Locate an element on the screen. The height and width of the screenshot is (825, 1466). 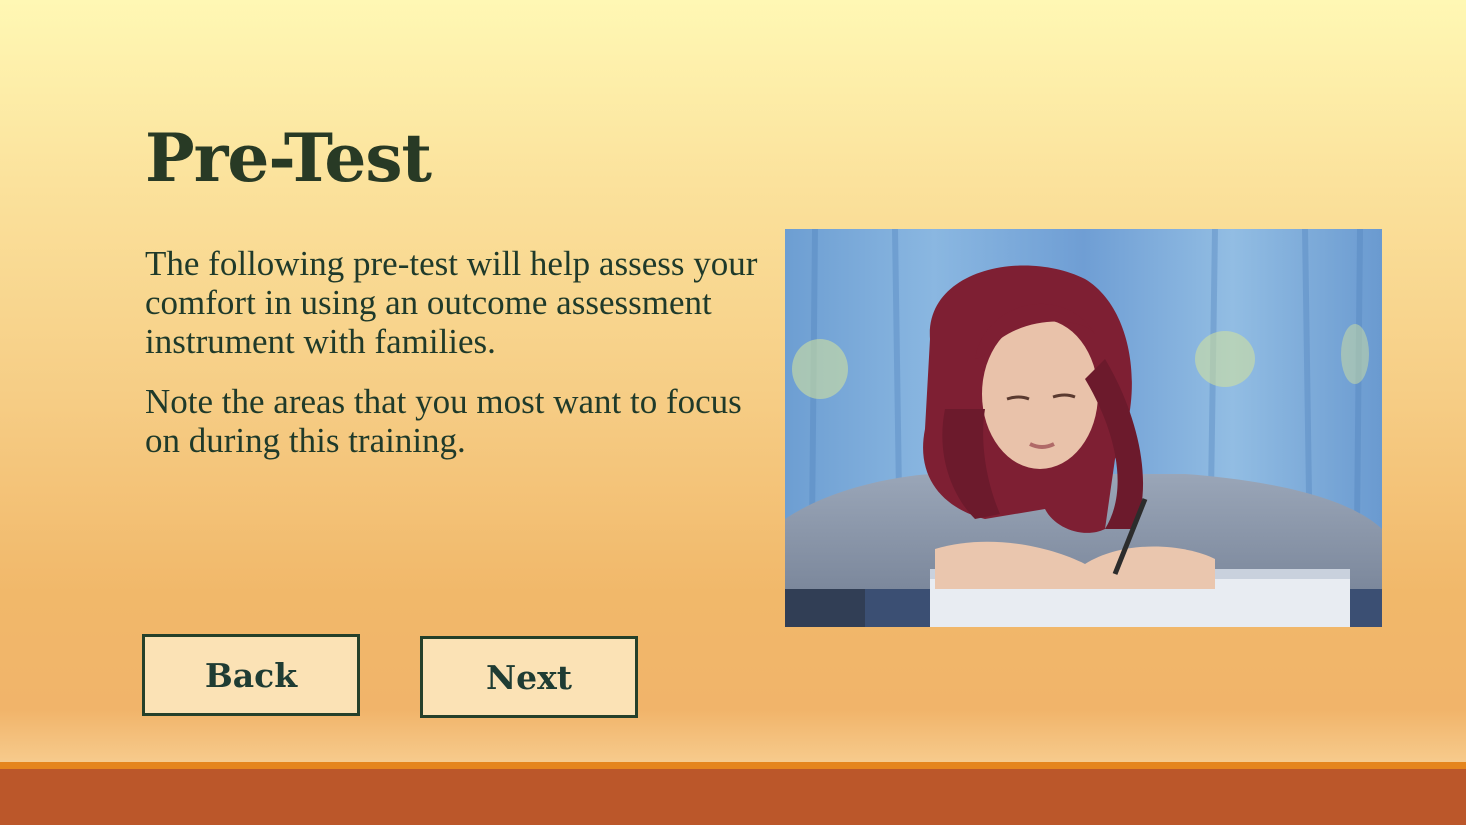
next-button-label: Next is located at coordinates (529, 677).